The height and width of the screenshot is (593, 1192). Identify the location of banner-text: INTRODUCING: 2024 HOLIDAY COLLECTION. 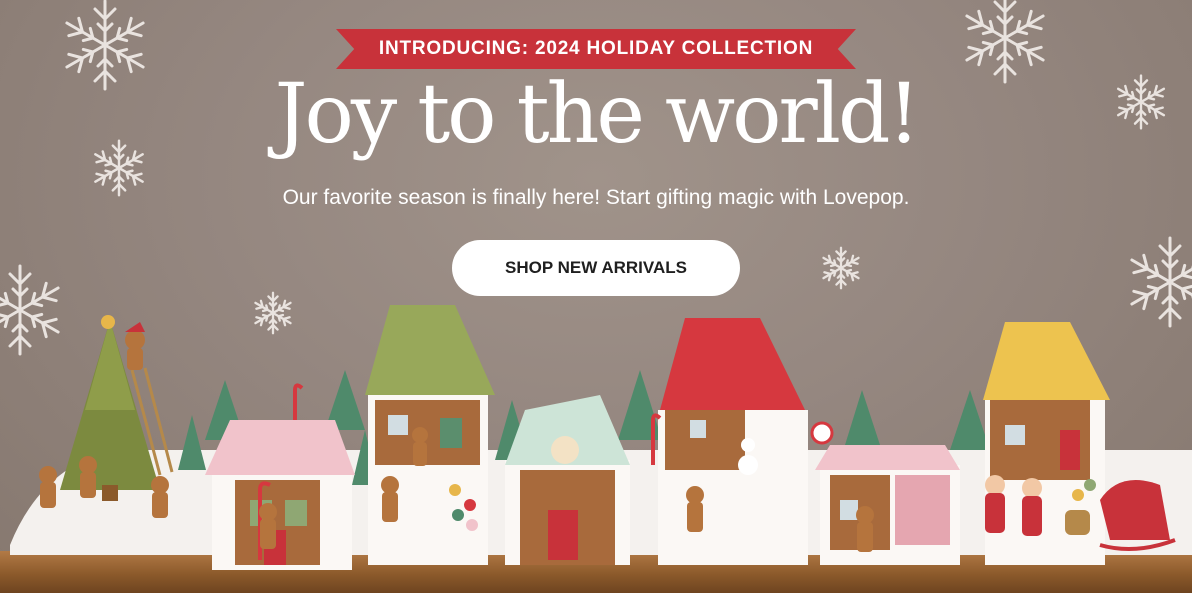
(596, 48).